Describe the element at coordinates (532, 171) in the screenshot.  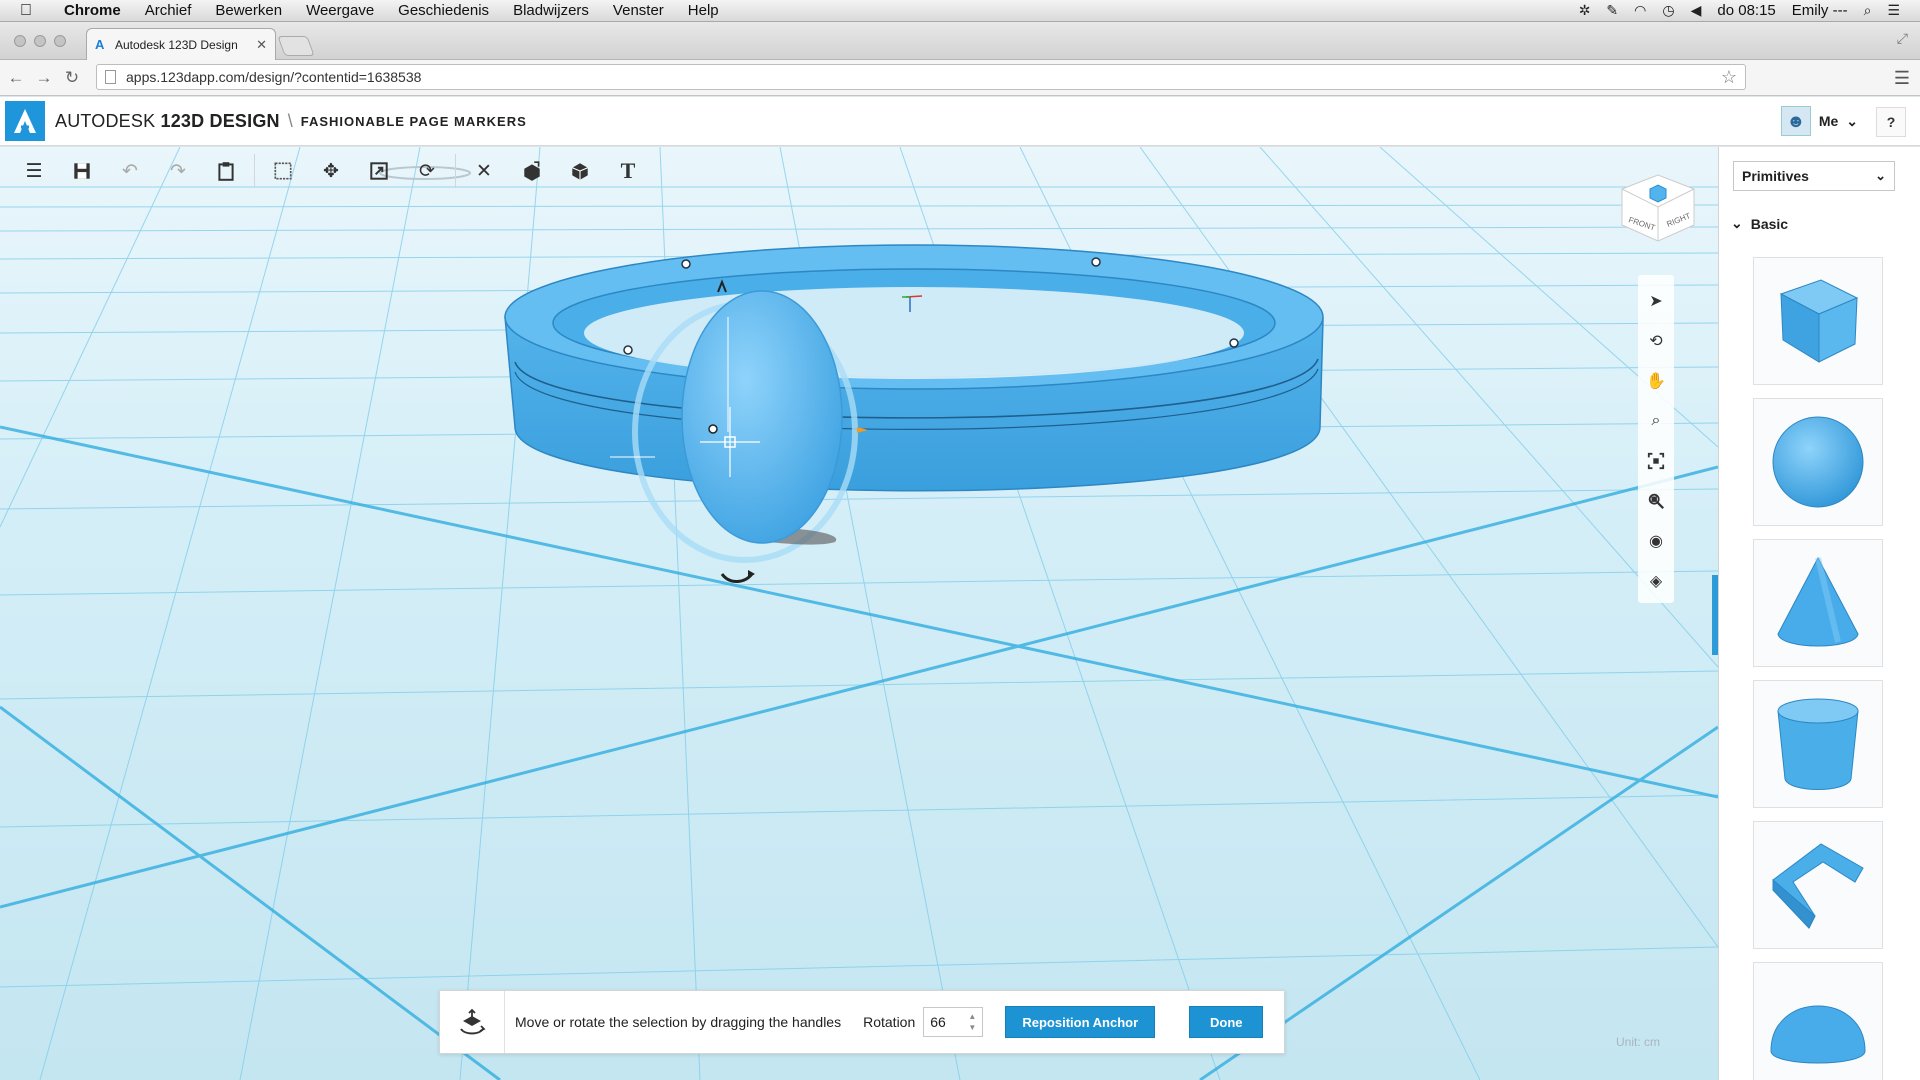
I see `construct-icon` at that location.